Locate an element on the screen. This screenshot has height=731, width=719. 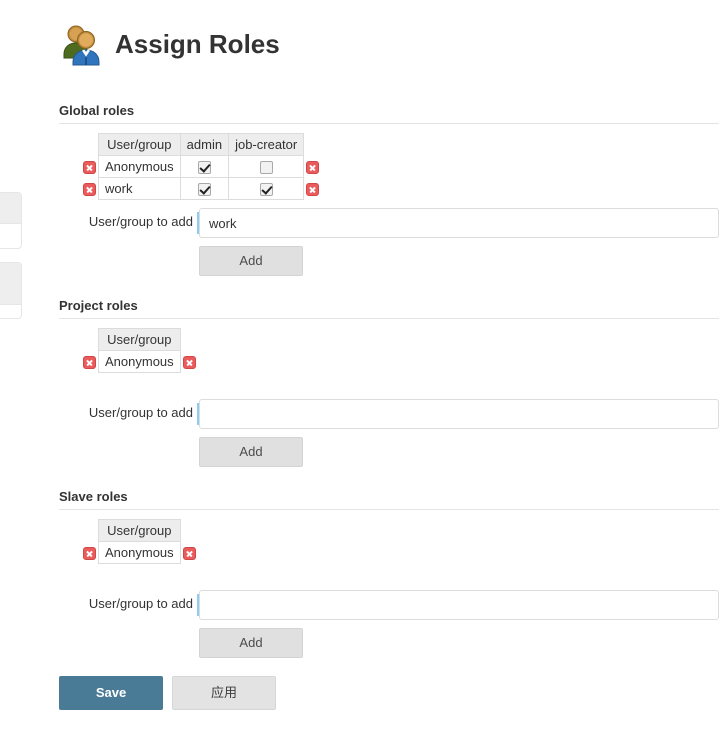
global-add-label: User/group to add is located at coordinates (140, 221).